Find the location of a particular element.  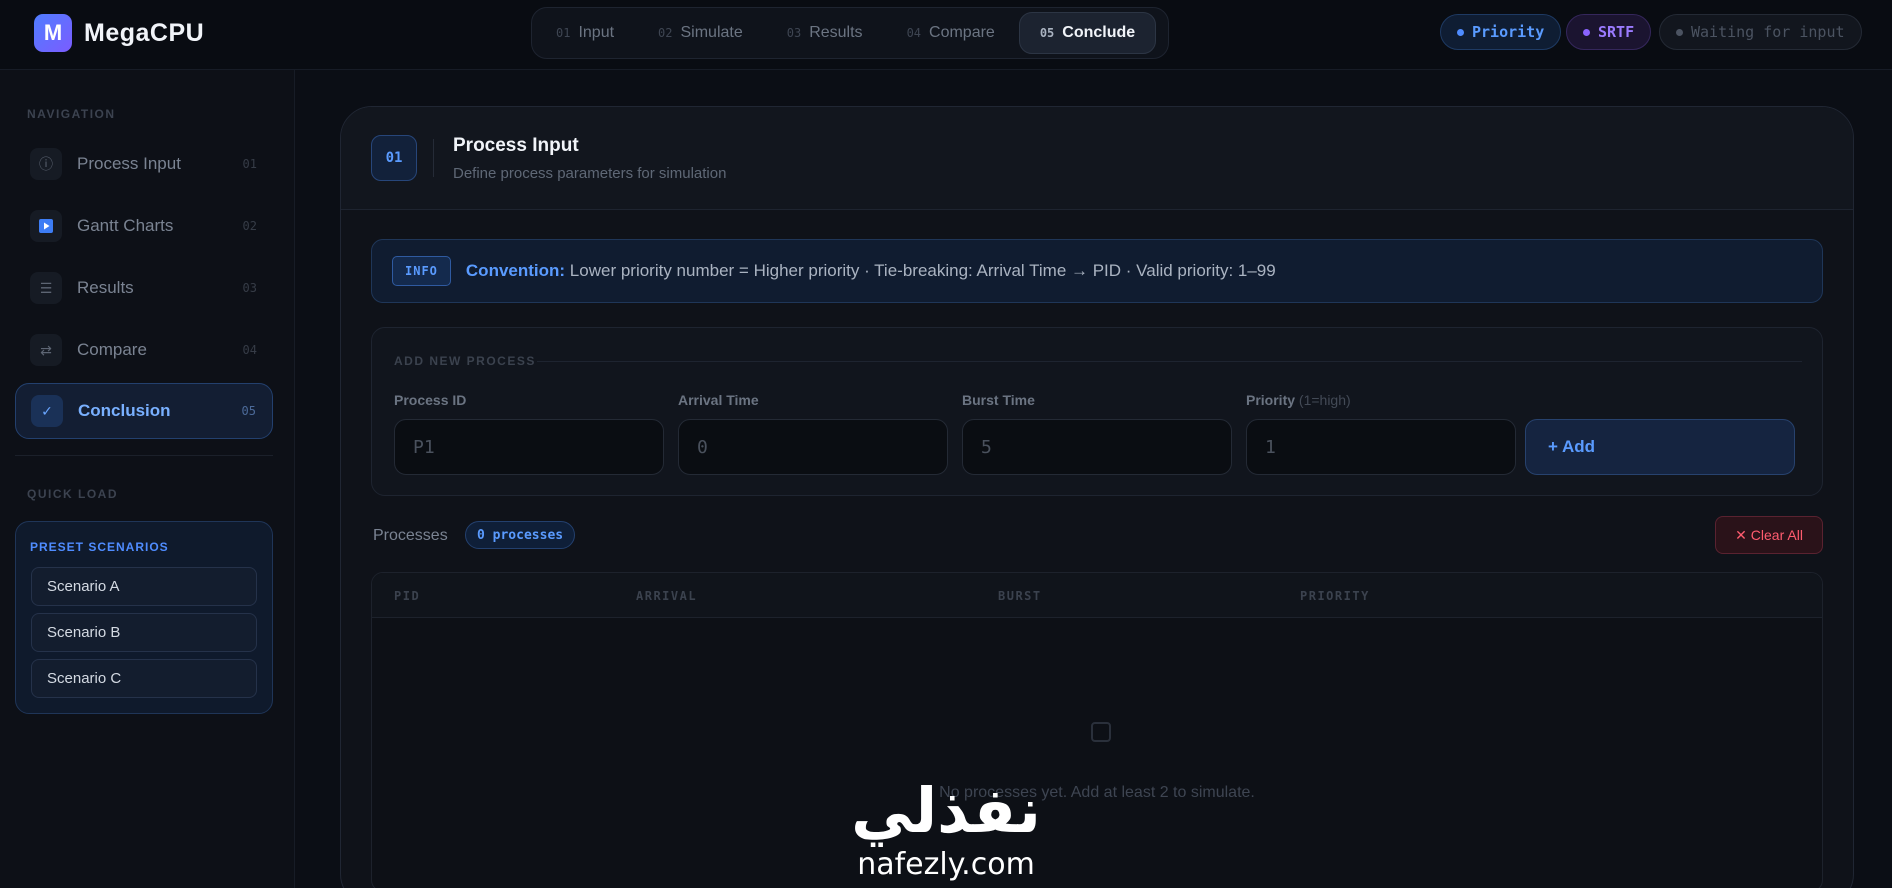

page-subtitle: Define process parameters for simulation is located at coordinates (590, 173).